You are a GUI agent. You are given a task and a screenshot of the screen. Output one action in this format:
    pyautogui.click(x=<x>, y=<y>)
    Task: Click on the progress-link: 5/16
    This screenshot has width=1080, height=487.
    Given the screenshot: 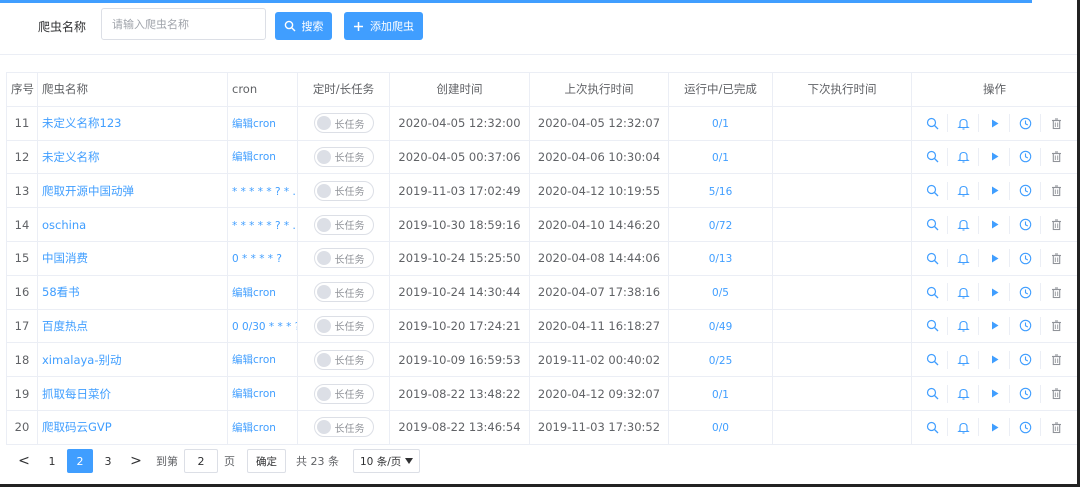 What is the action you would take?
    pyautogui.click(x=721, y=192)
    